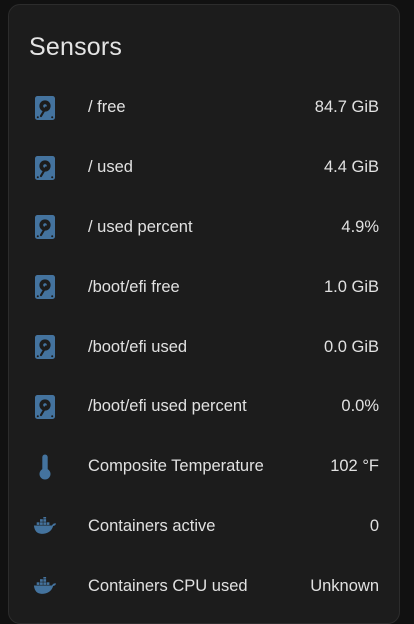  I want to click on sensor-row-containers-active: Containers active 0, so click(204, 527).